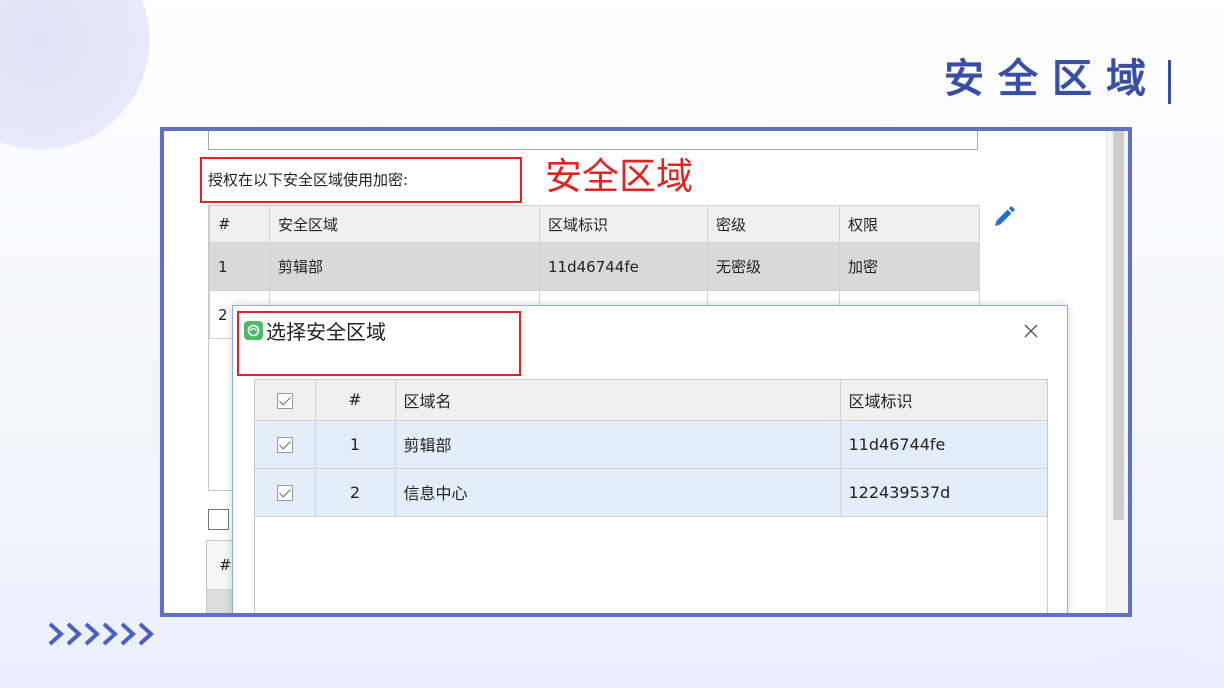 The image size is (1224, 688). I want to click on dialog-title-highlight, so click(379, 343).